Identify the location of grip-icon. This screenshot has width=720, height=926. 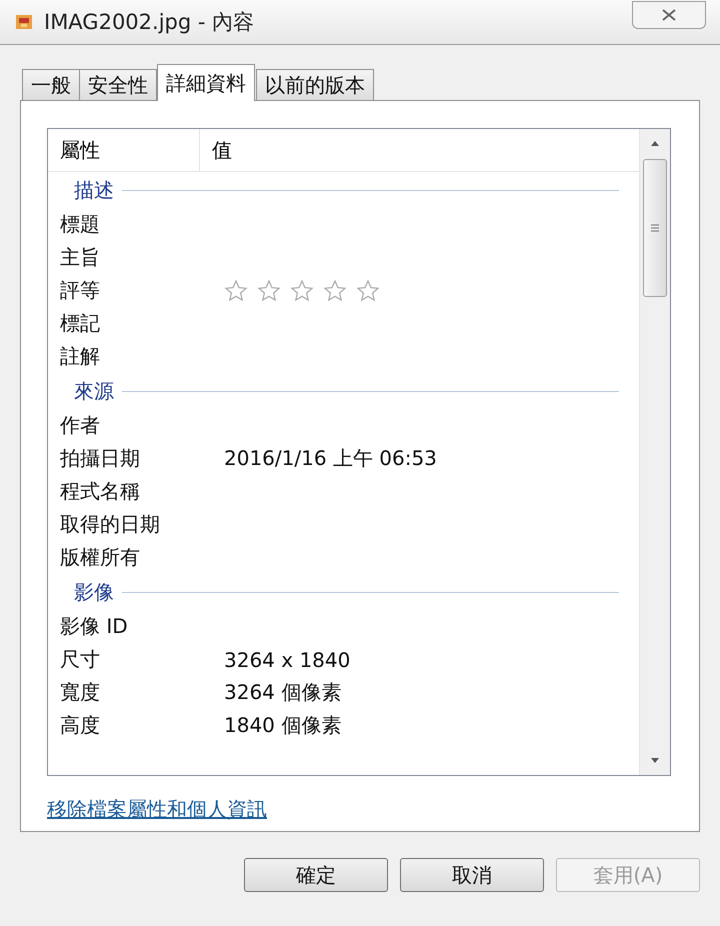
(655, 228).